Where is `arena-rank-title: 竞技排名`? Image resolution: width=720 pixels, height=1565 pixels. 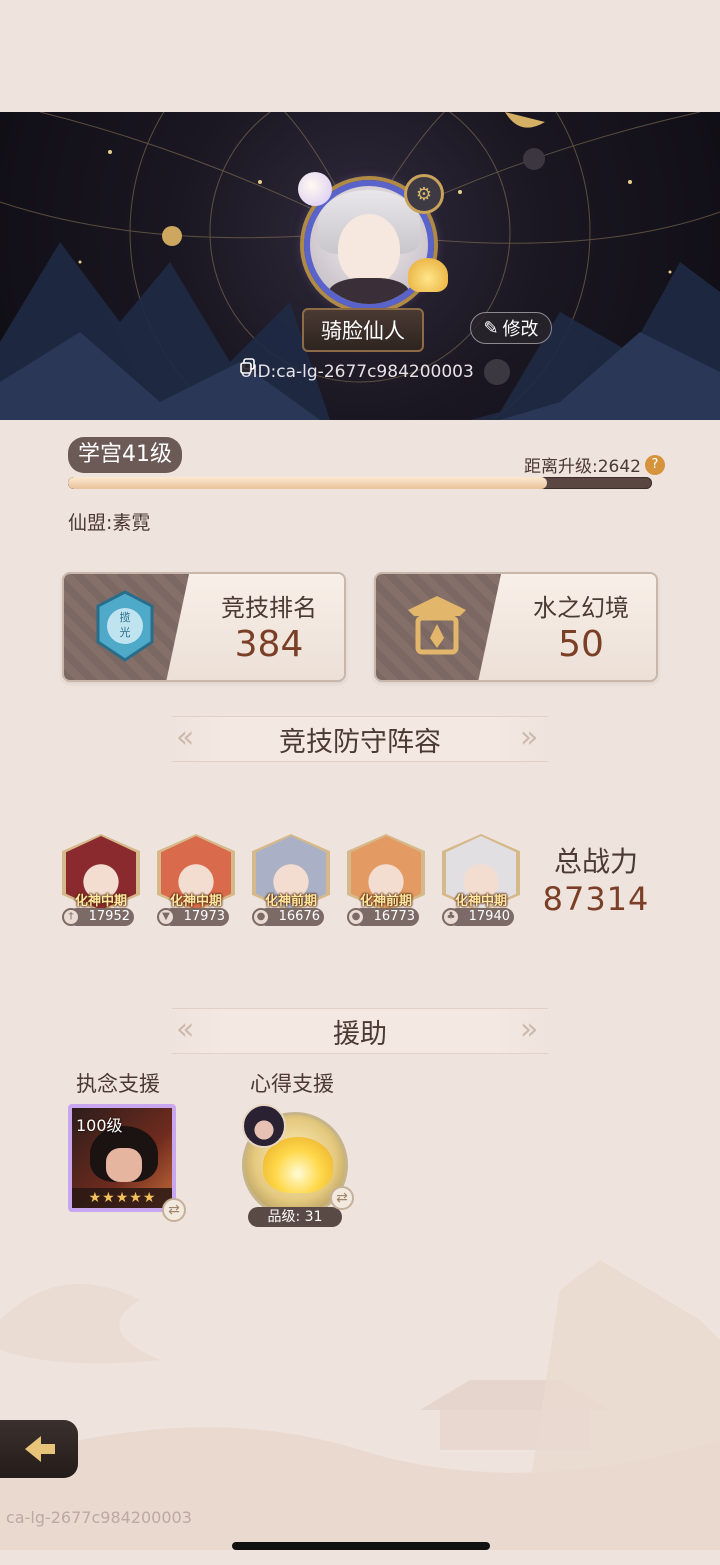
arena-rank-title: 竞技排名 is located at coordinates (269, 608).